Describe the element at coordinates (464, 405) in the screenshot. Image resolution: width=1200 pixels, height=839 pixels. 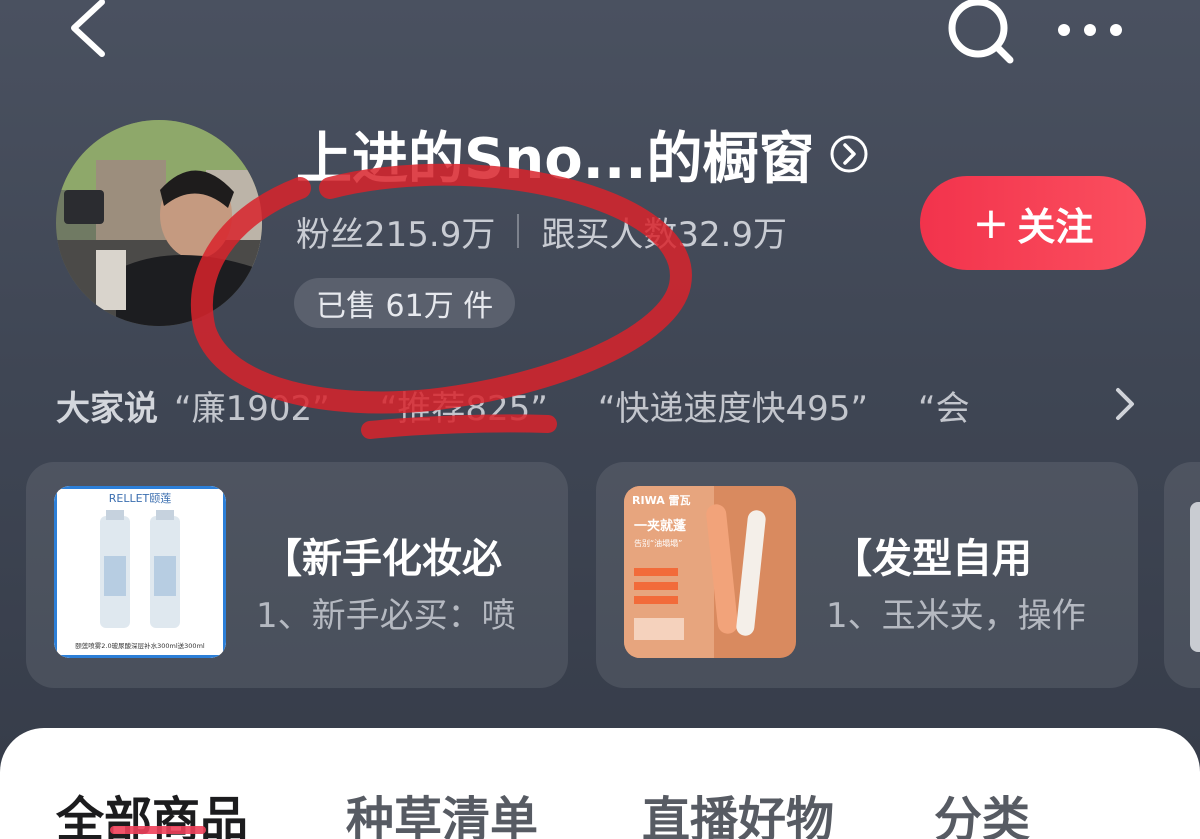
I see `review-tag: “推荐825”` at that location.